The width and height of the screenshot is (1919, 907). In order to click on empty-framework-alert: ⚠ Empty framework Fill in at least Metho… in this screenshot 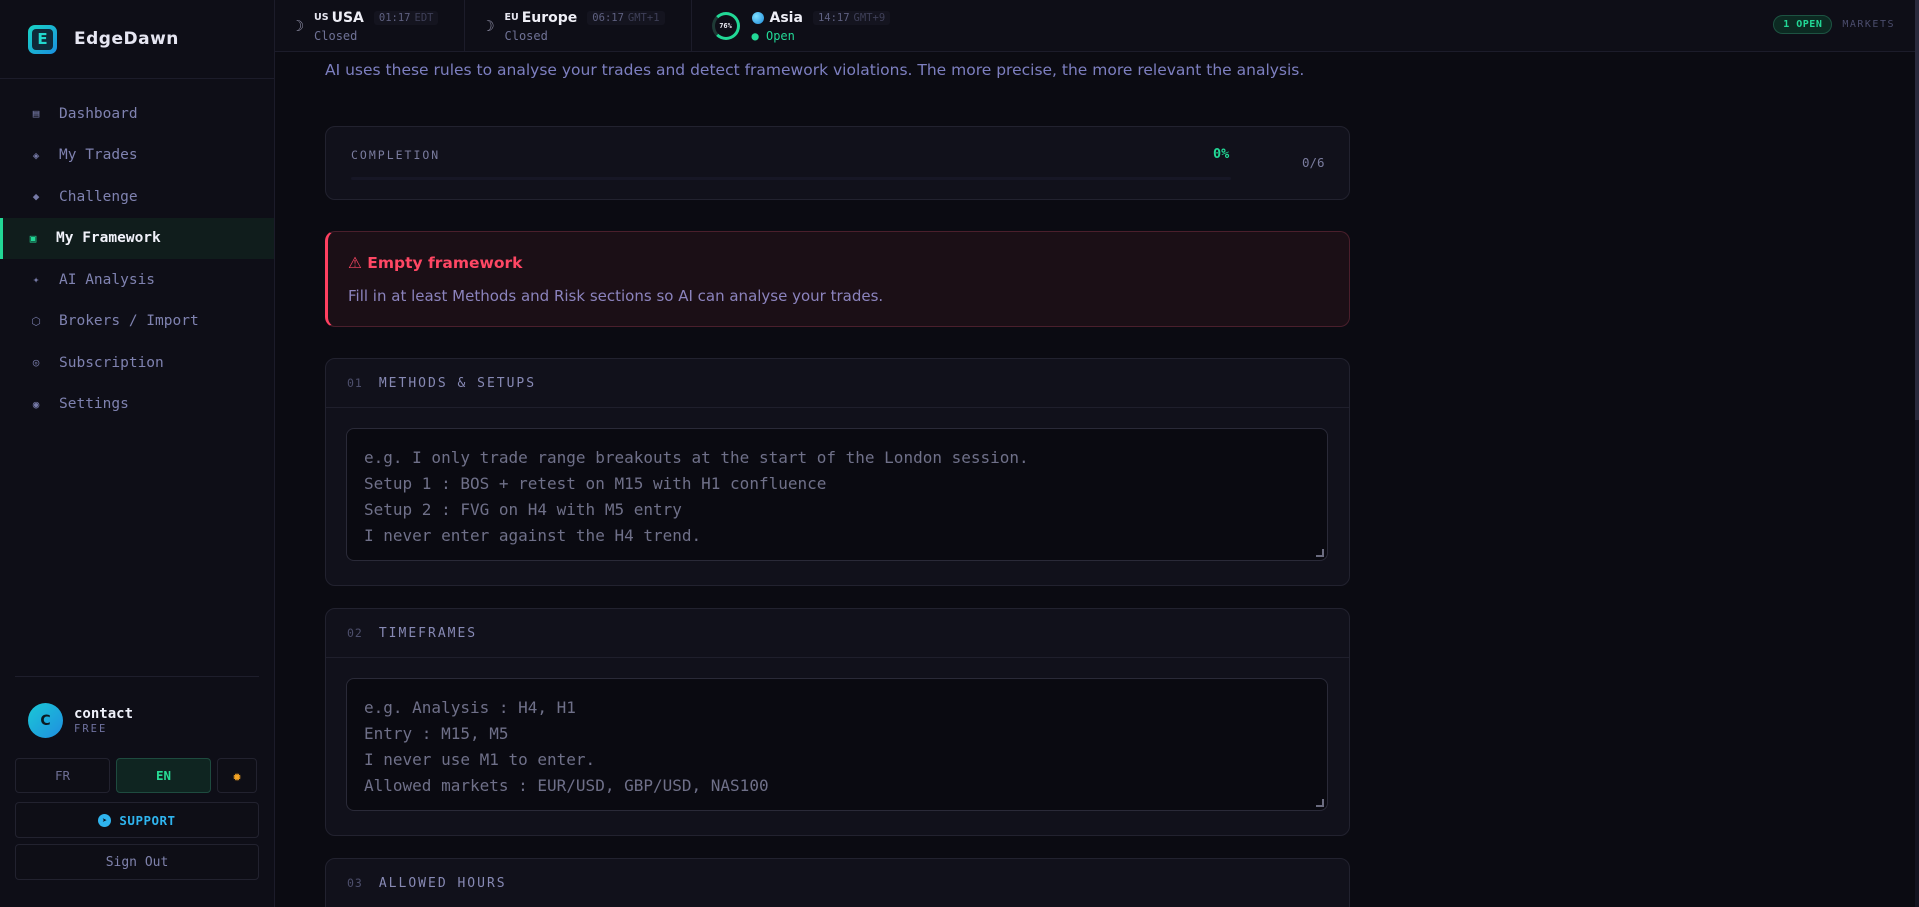, I will do `click(837, 279)`.